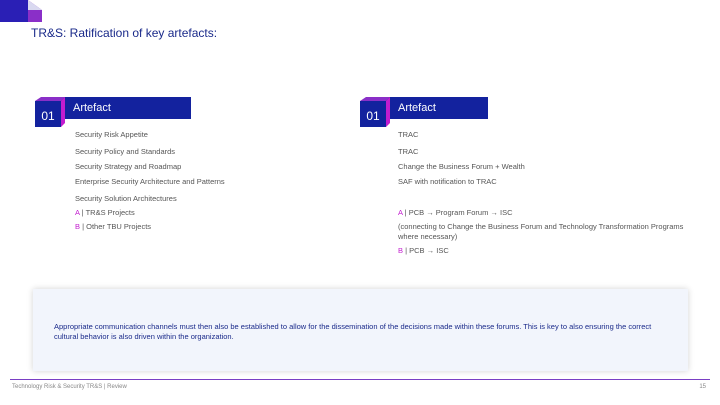 The width and height of the screenshot is (720, 405). What do you see at coordinates (461, 166) in the screenshot?
I see `list-item: Change the Business Forum + Wealth` at bounding box center [461, 166].